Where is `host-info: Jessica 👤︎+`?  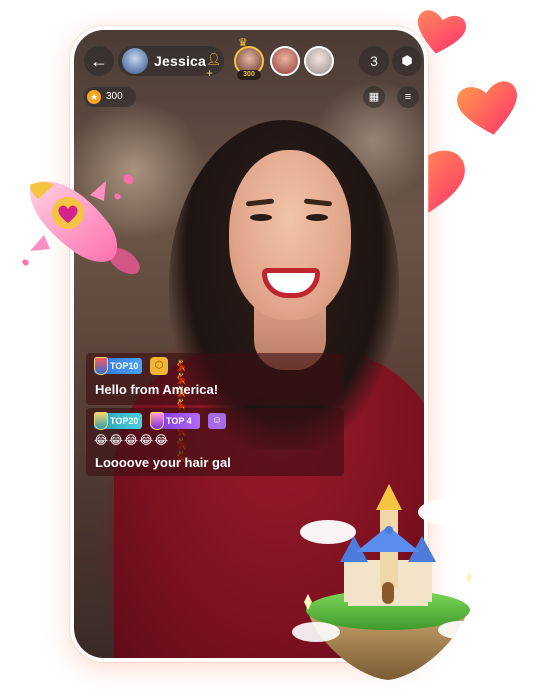
host-info: Jessica 👤︎+ is located at coordinates (171, 63).